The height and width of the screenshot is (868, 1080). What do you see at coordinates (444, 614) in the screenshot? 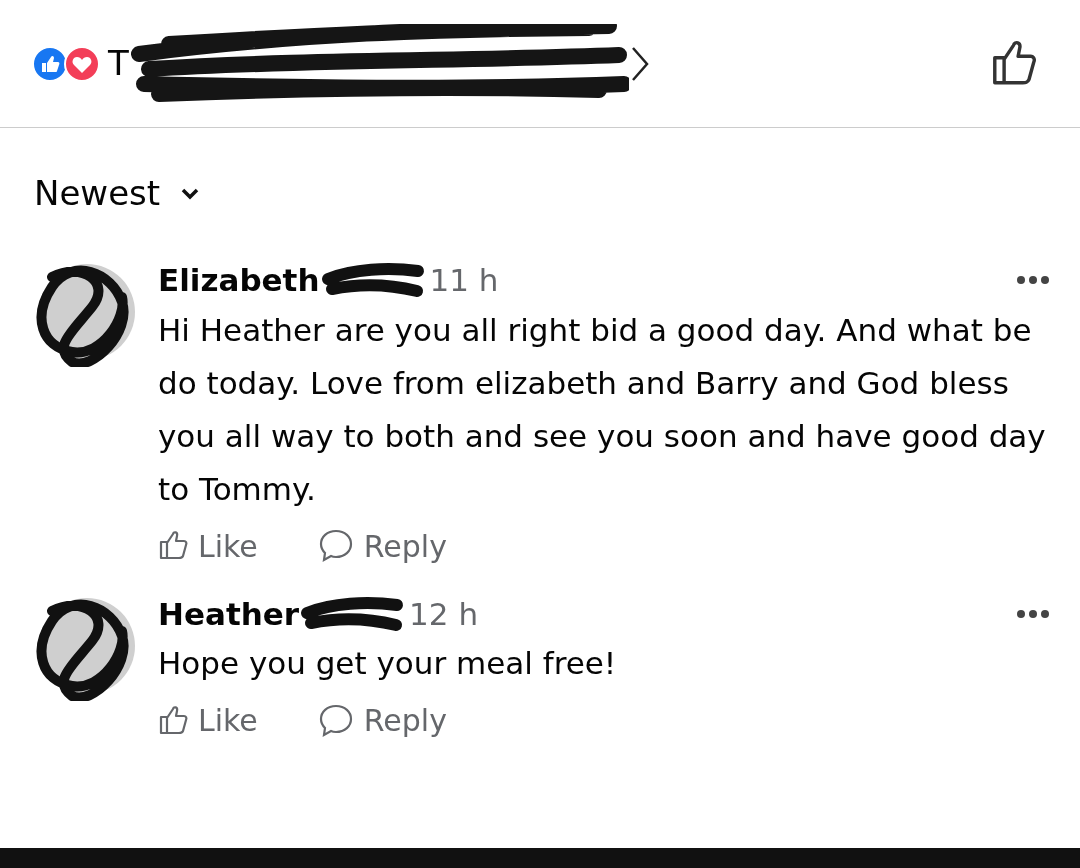
I see `comment-time: 12 h` at bounding box center [444, 614].